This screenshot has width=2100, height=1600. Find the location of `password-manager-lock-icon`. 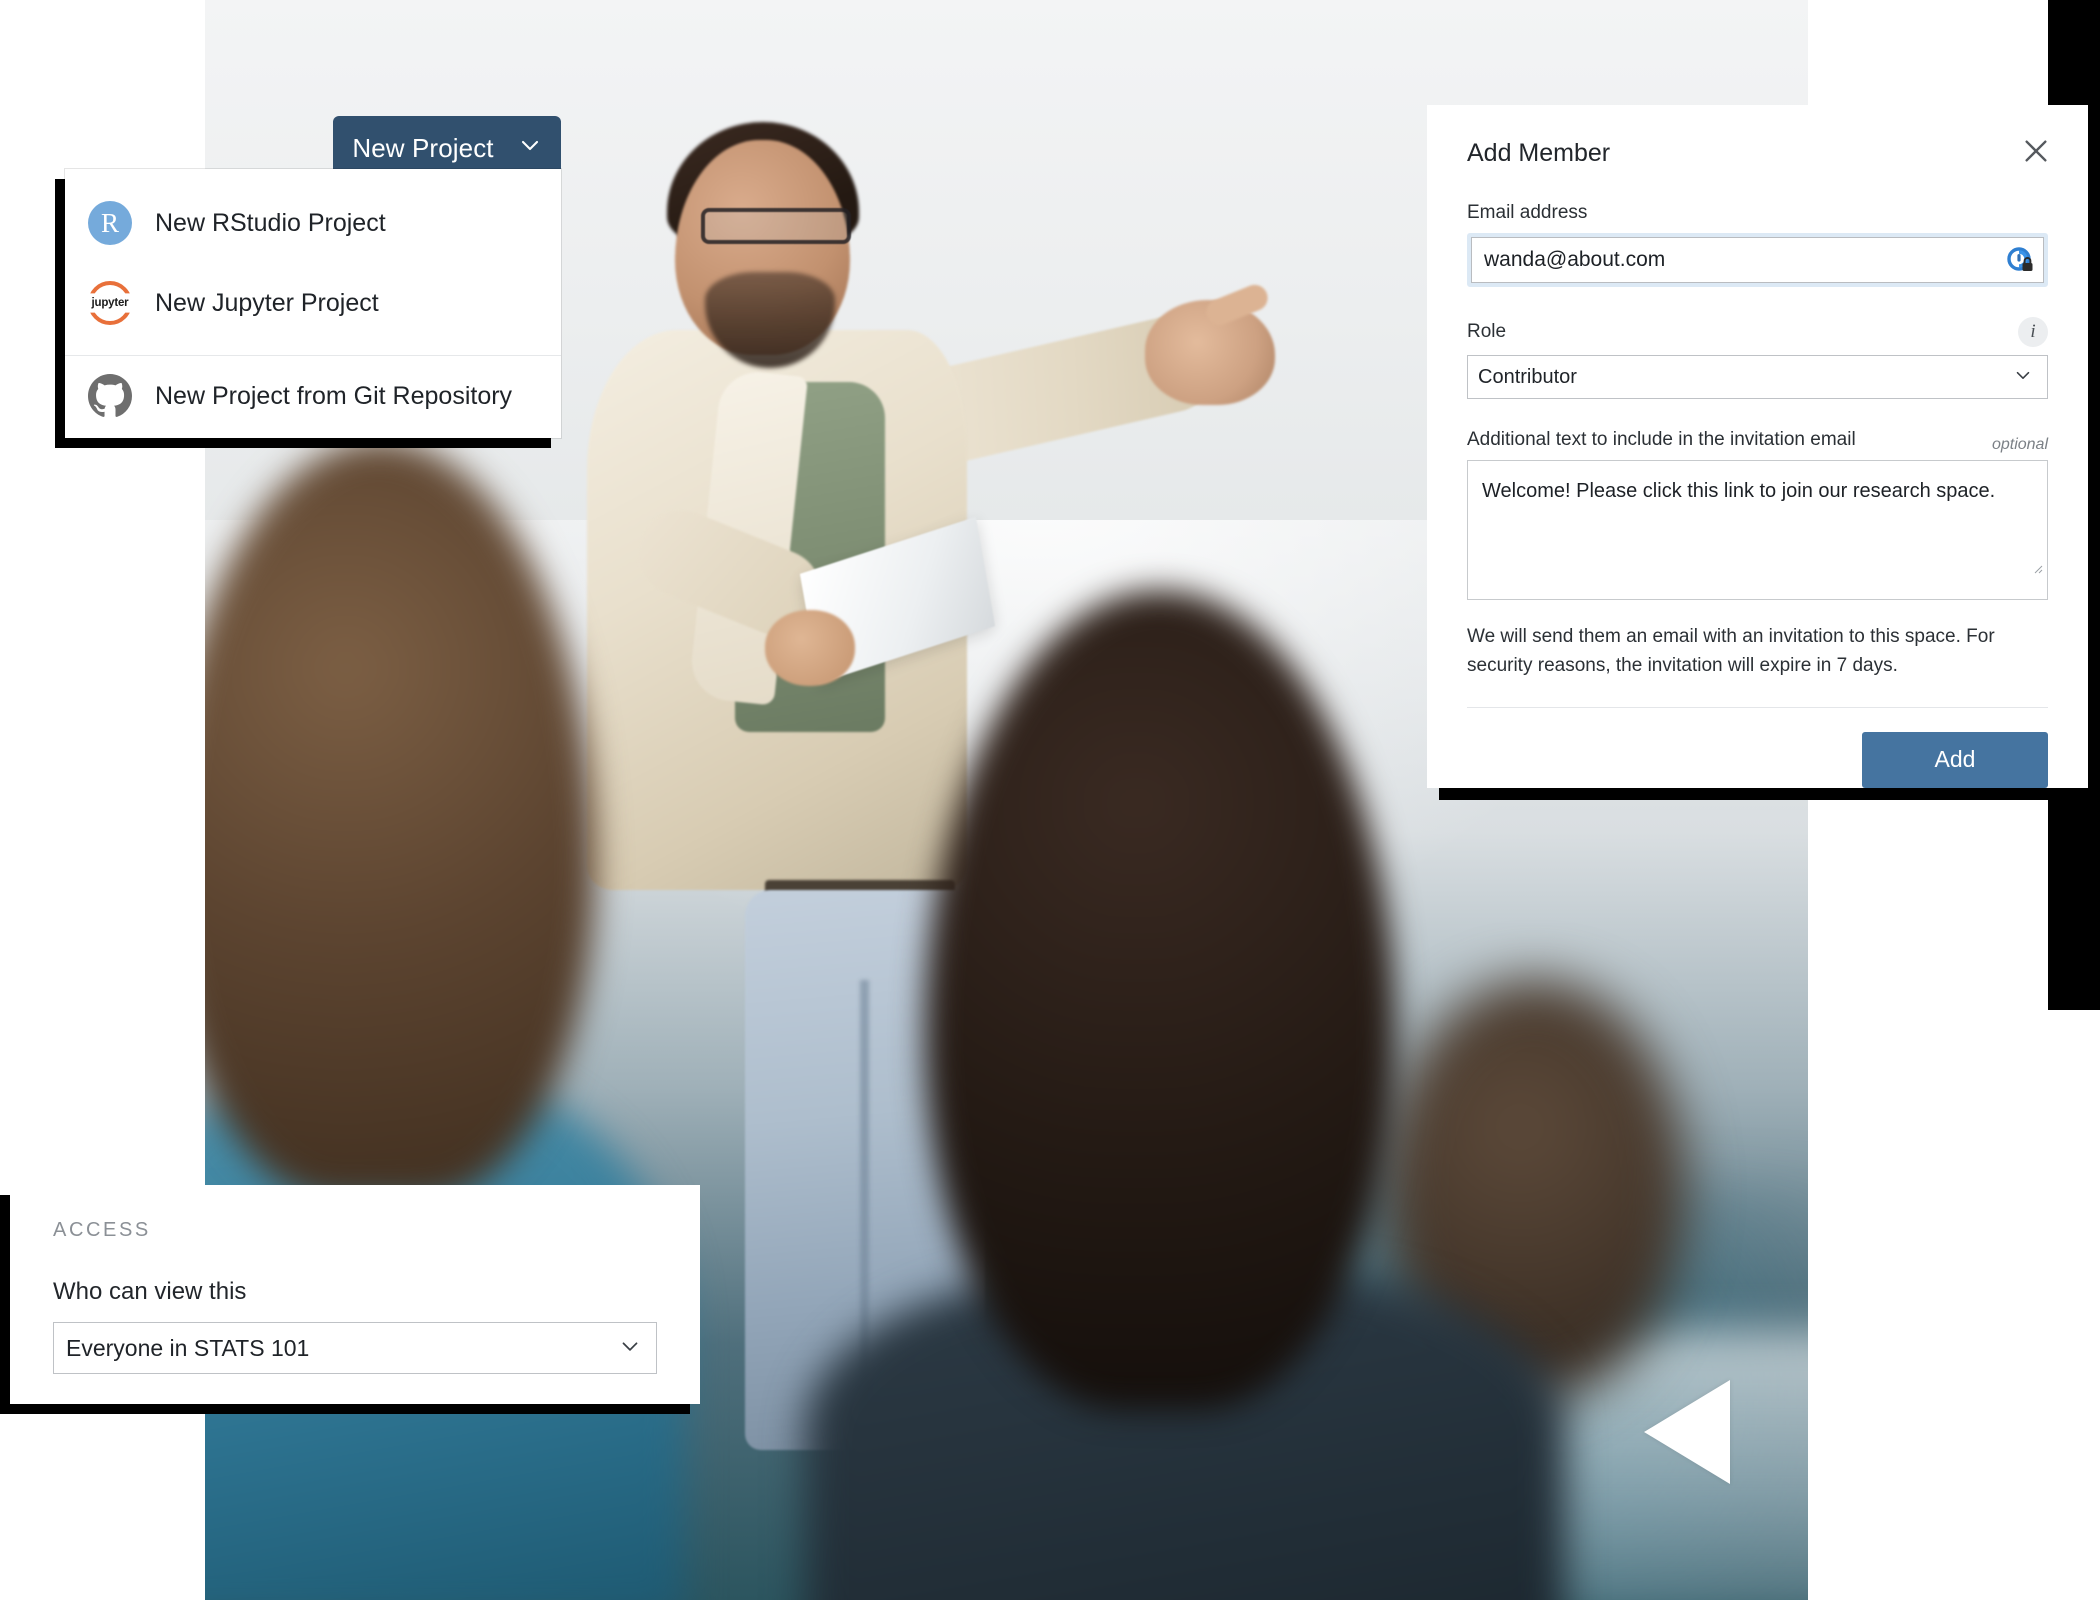

password-manager-lock-icon is located at coordinates (2020, 260).